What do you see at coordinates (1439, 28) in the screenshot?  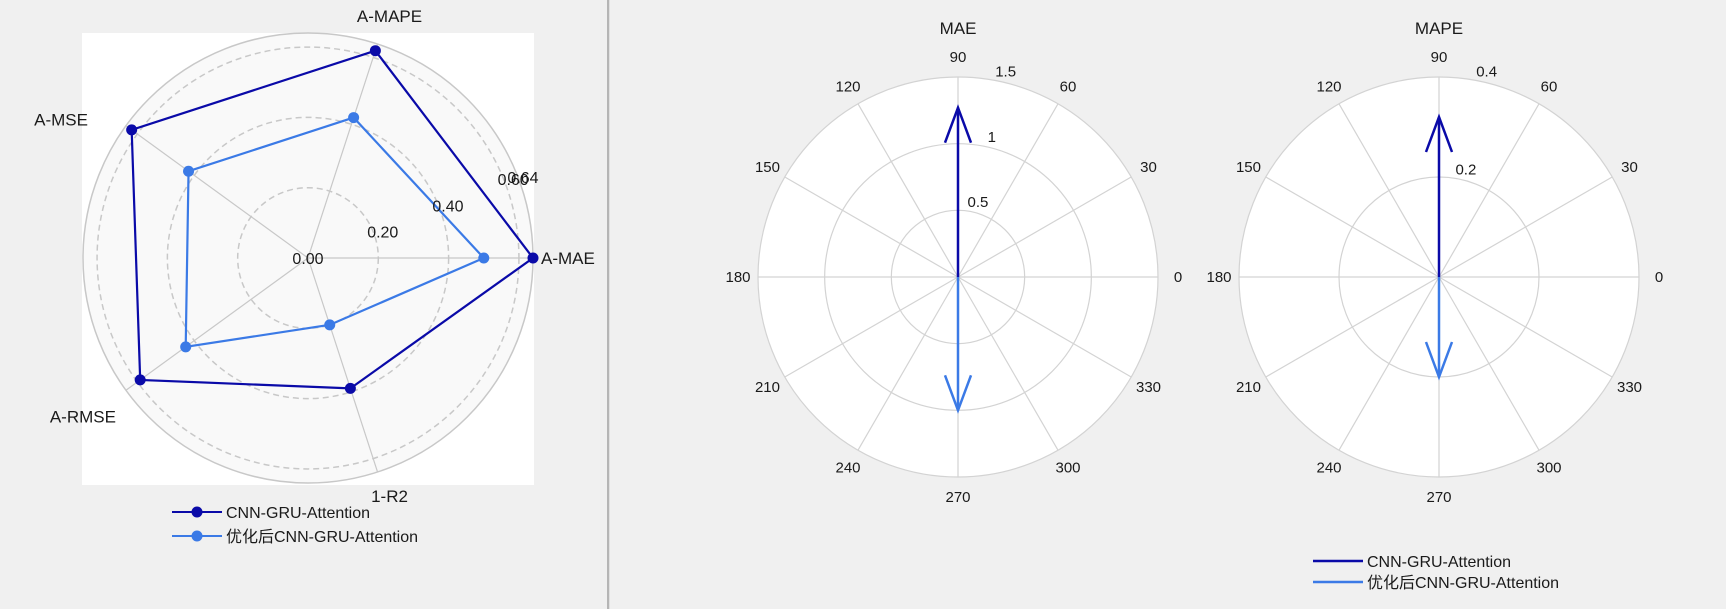 I see `compass-title: MAPE` at bounding box center [1439, 28].